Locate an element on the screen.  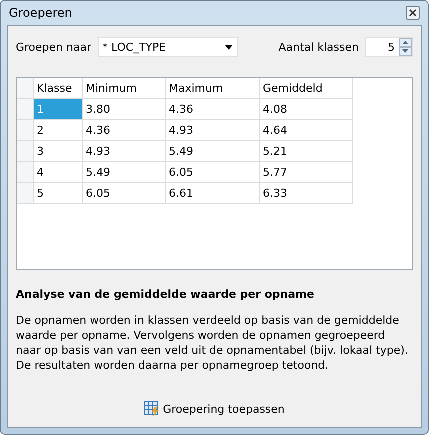
close-icon is located at coordinates (413, 13).